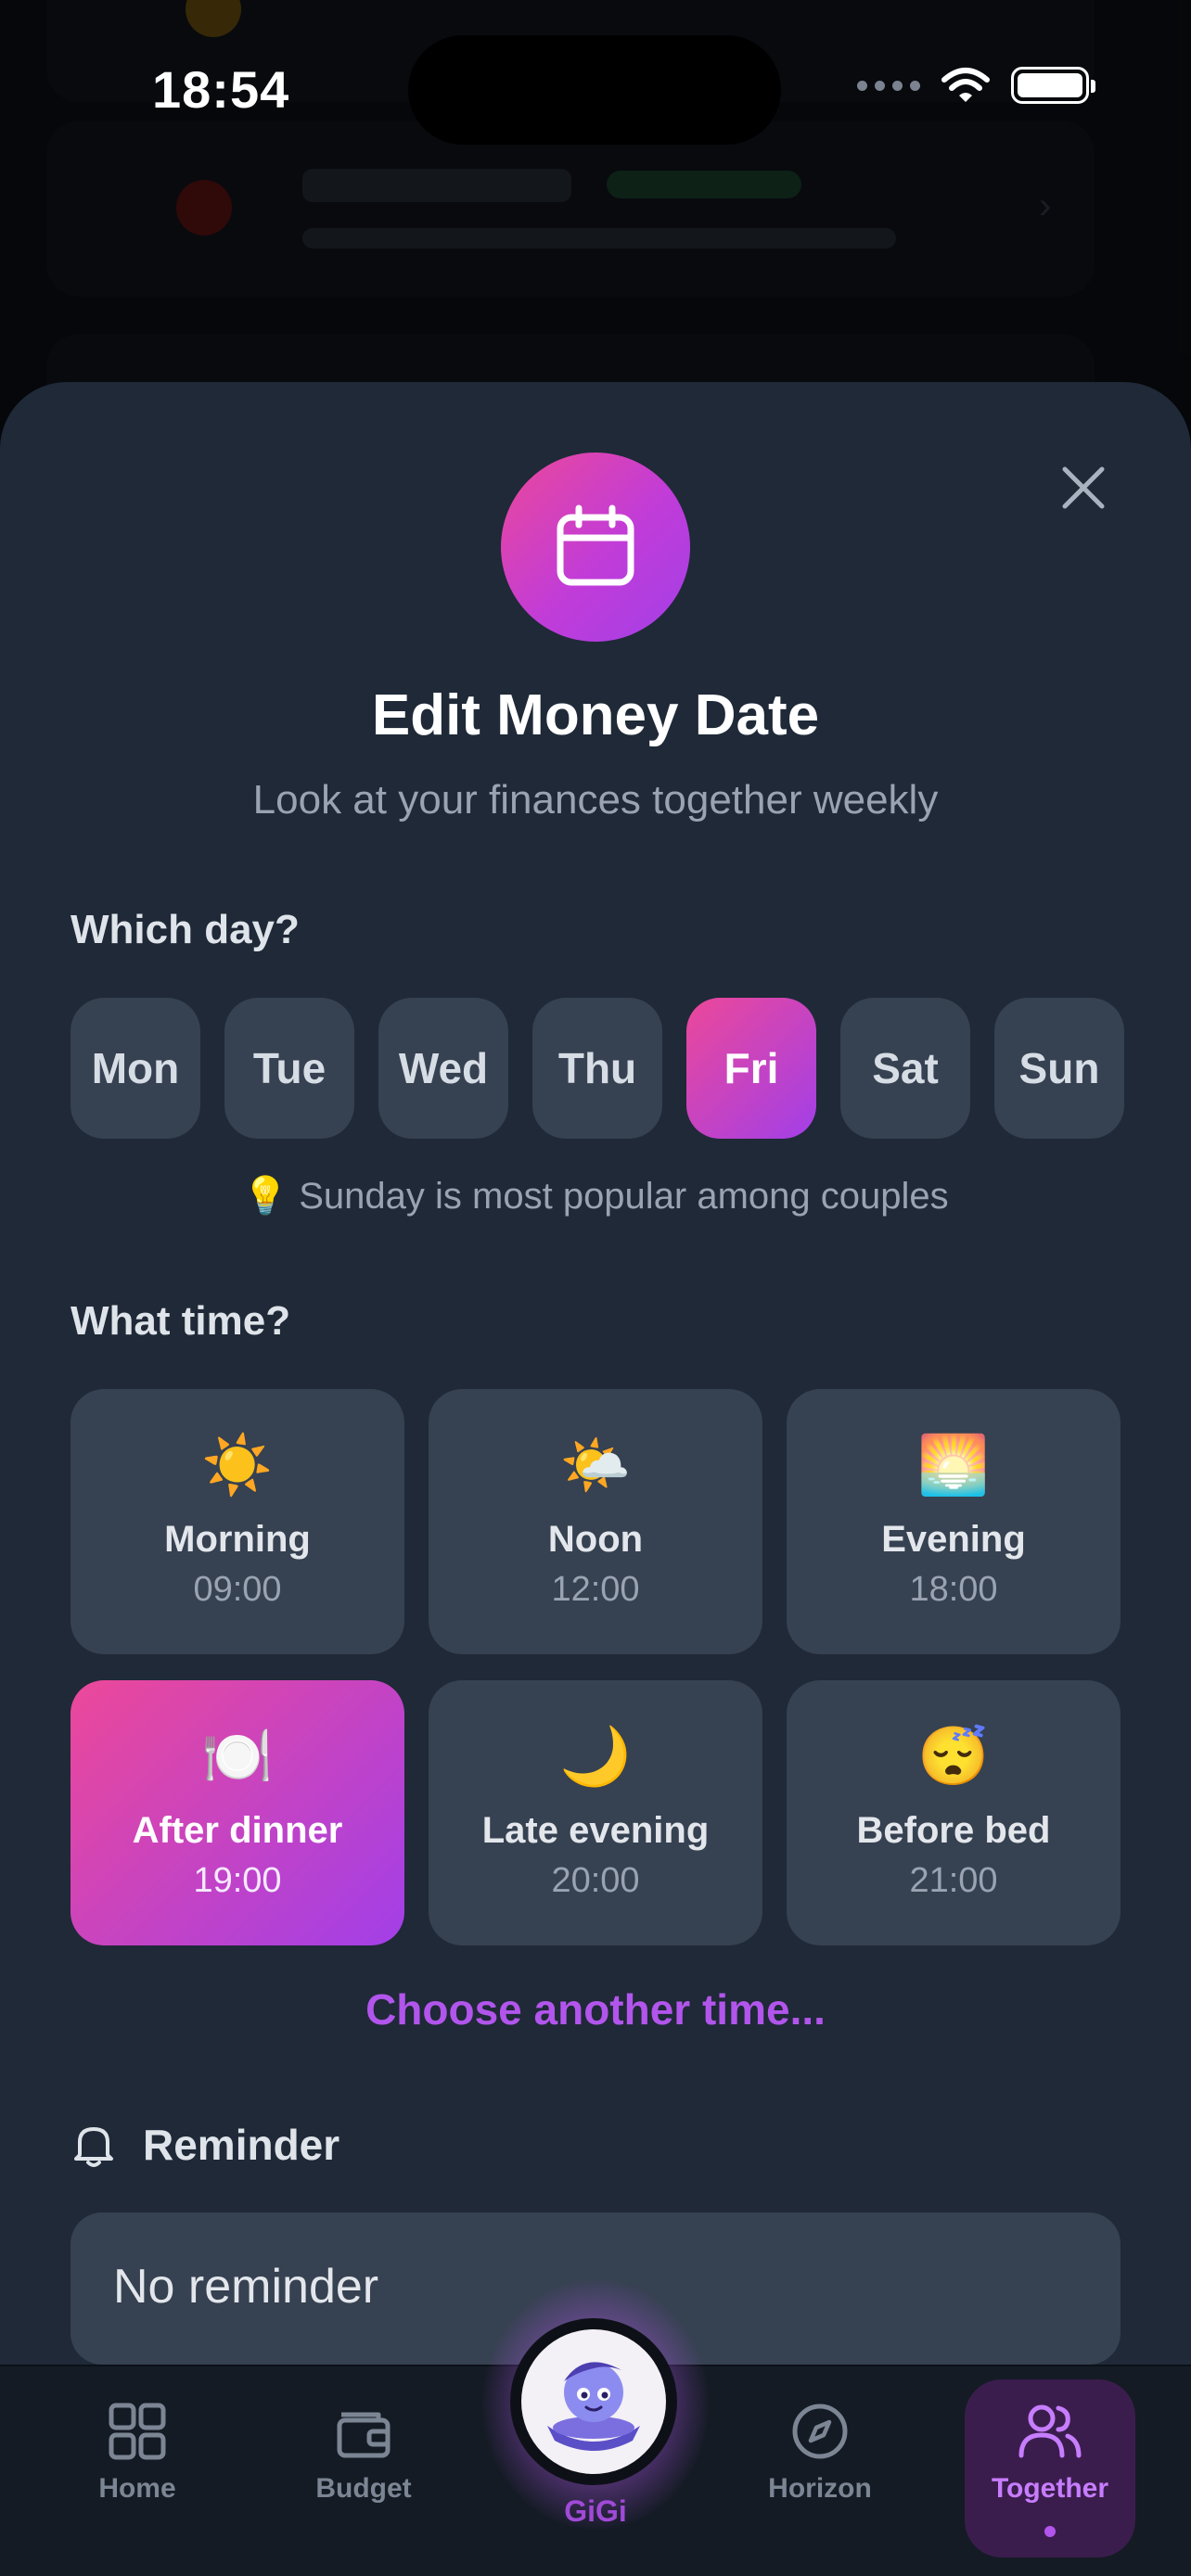 This screenshot has width=1191, height=2576. Describe the element at coordinates (135, 1069) in the screenshot. I see `day-option-mon: Mon` at that location.